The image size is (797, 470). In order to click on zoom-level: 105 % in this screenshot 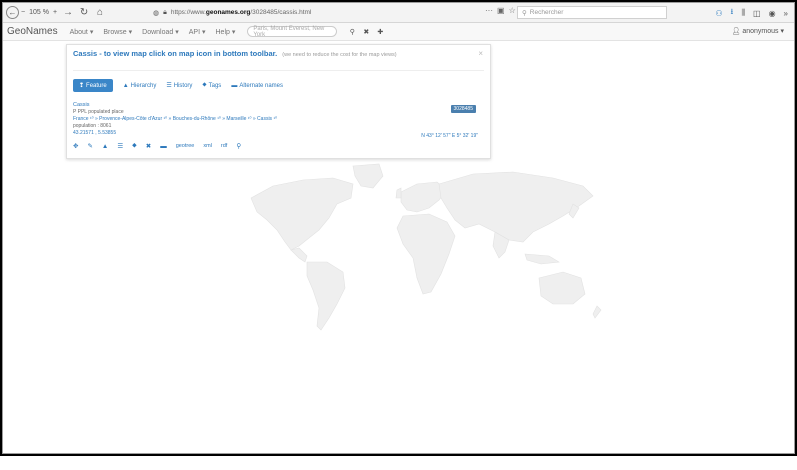, I will do `click(39, 12)`.